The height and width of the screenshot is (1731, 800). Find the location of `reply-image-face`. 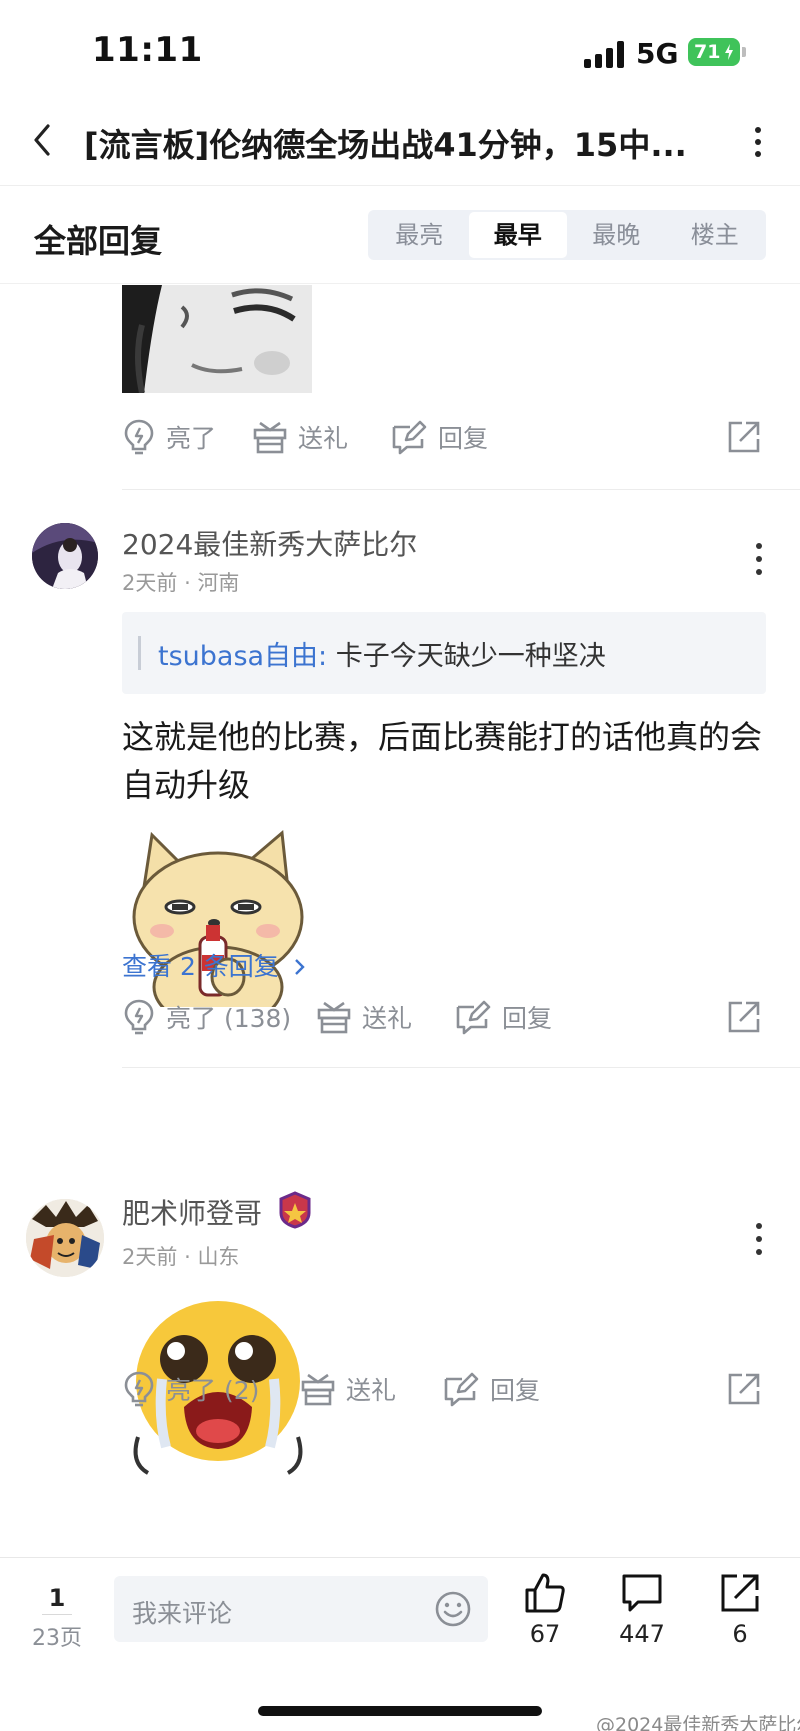

reply-image-face is located at coordinates (217, 339).